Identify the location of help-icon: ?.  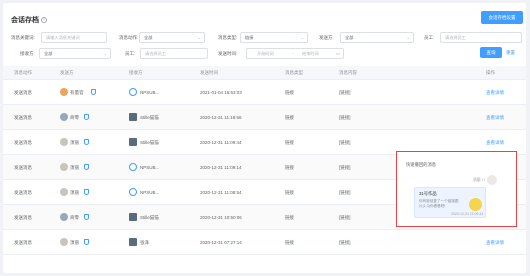
(44, 20).